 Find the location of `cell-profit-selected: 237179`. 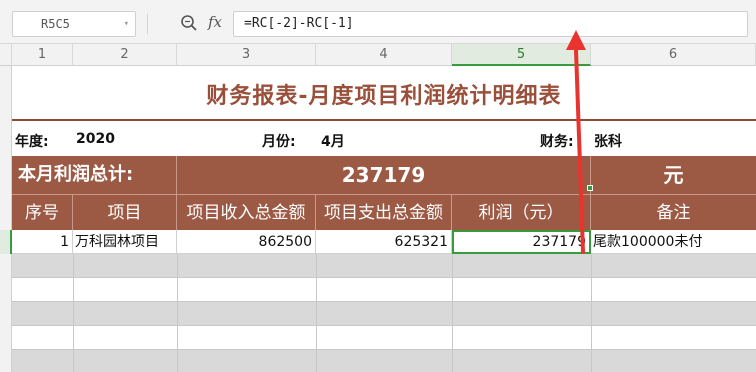

cell-profit-selected: 237179 is located at coordinates (521, 242).